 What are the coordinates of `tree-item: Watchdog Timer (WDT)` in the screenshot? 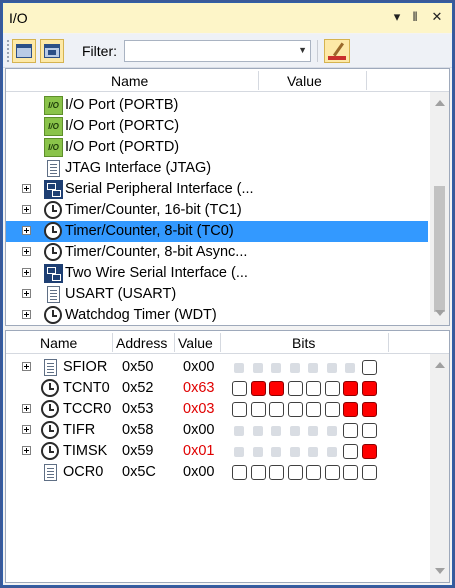 It's located at (217, 315).